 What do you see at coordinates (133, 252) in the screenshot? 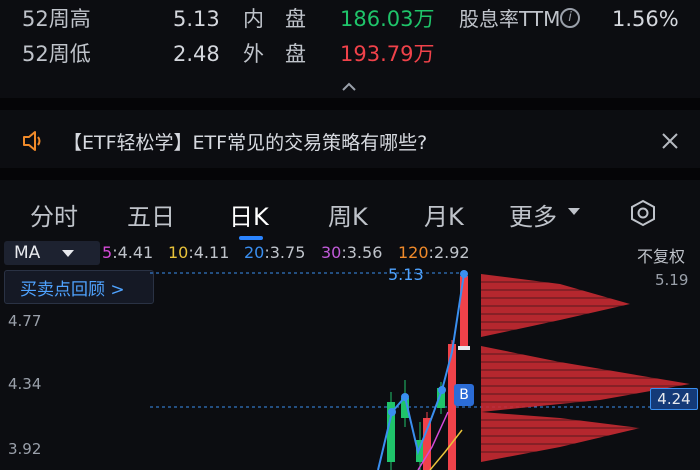
I see `ma-5-value: :4.41` at bounding box center [133, 252].